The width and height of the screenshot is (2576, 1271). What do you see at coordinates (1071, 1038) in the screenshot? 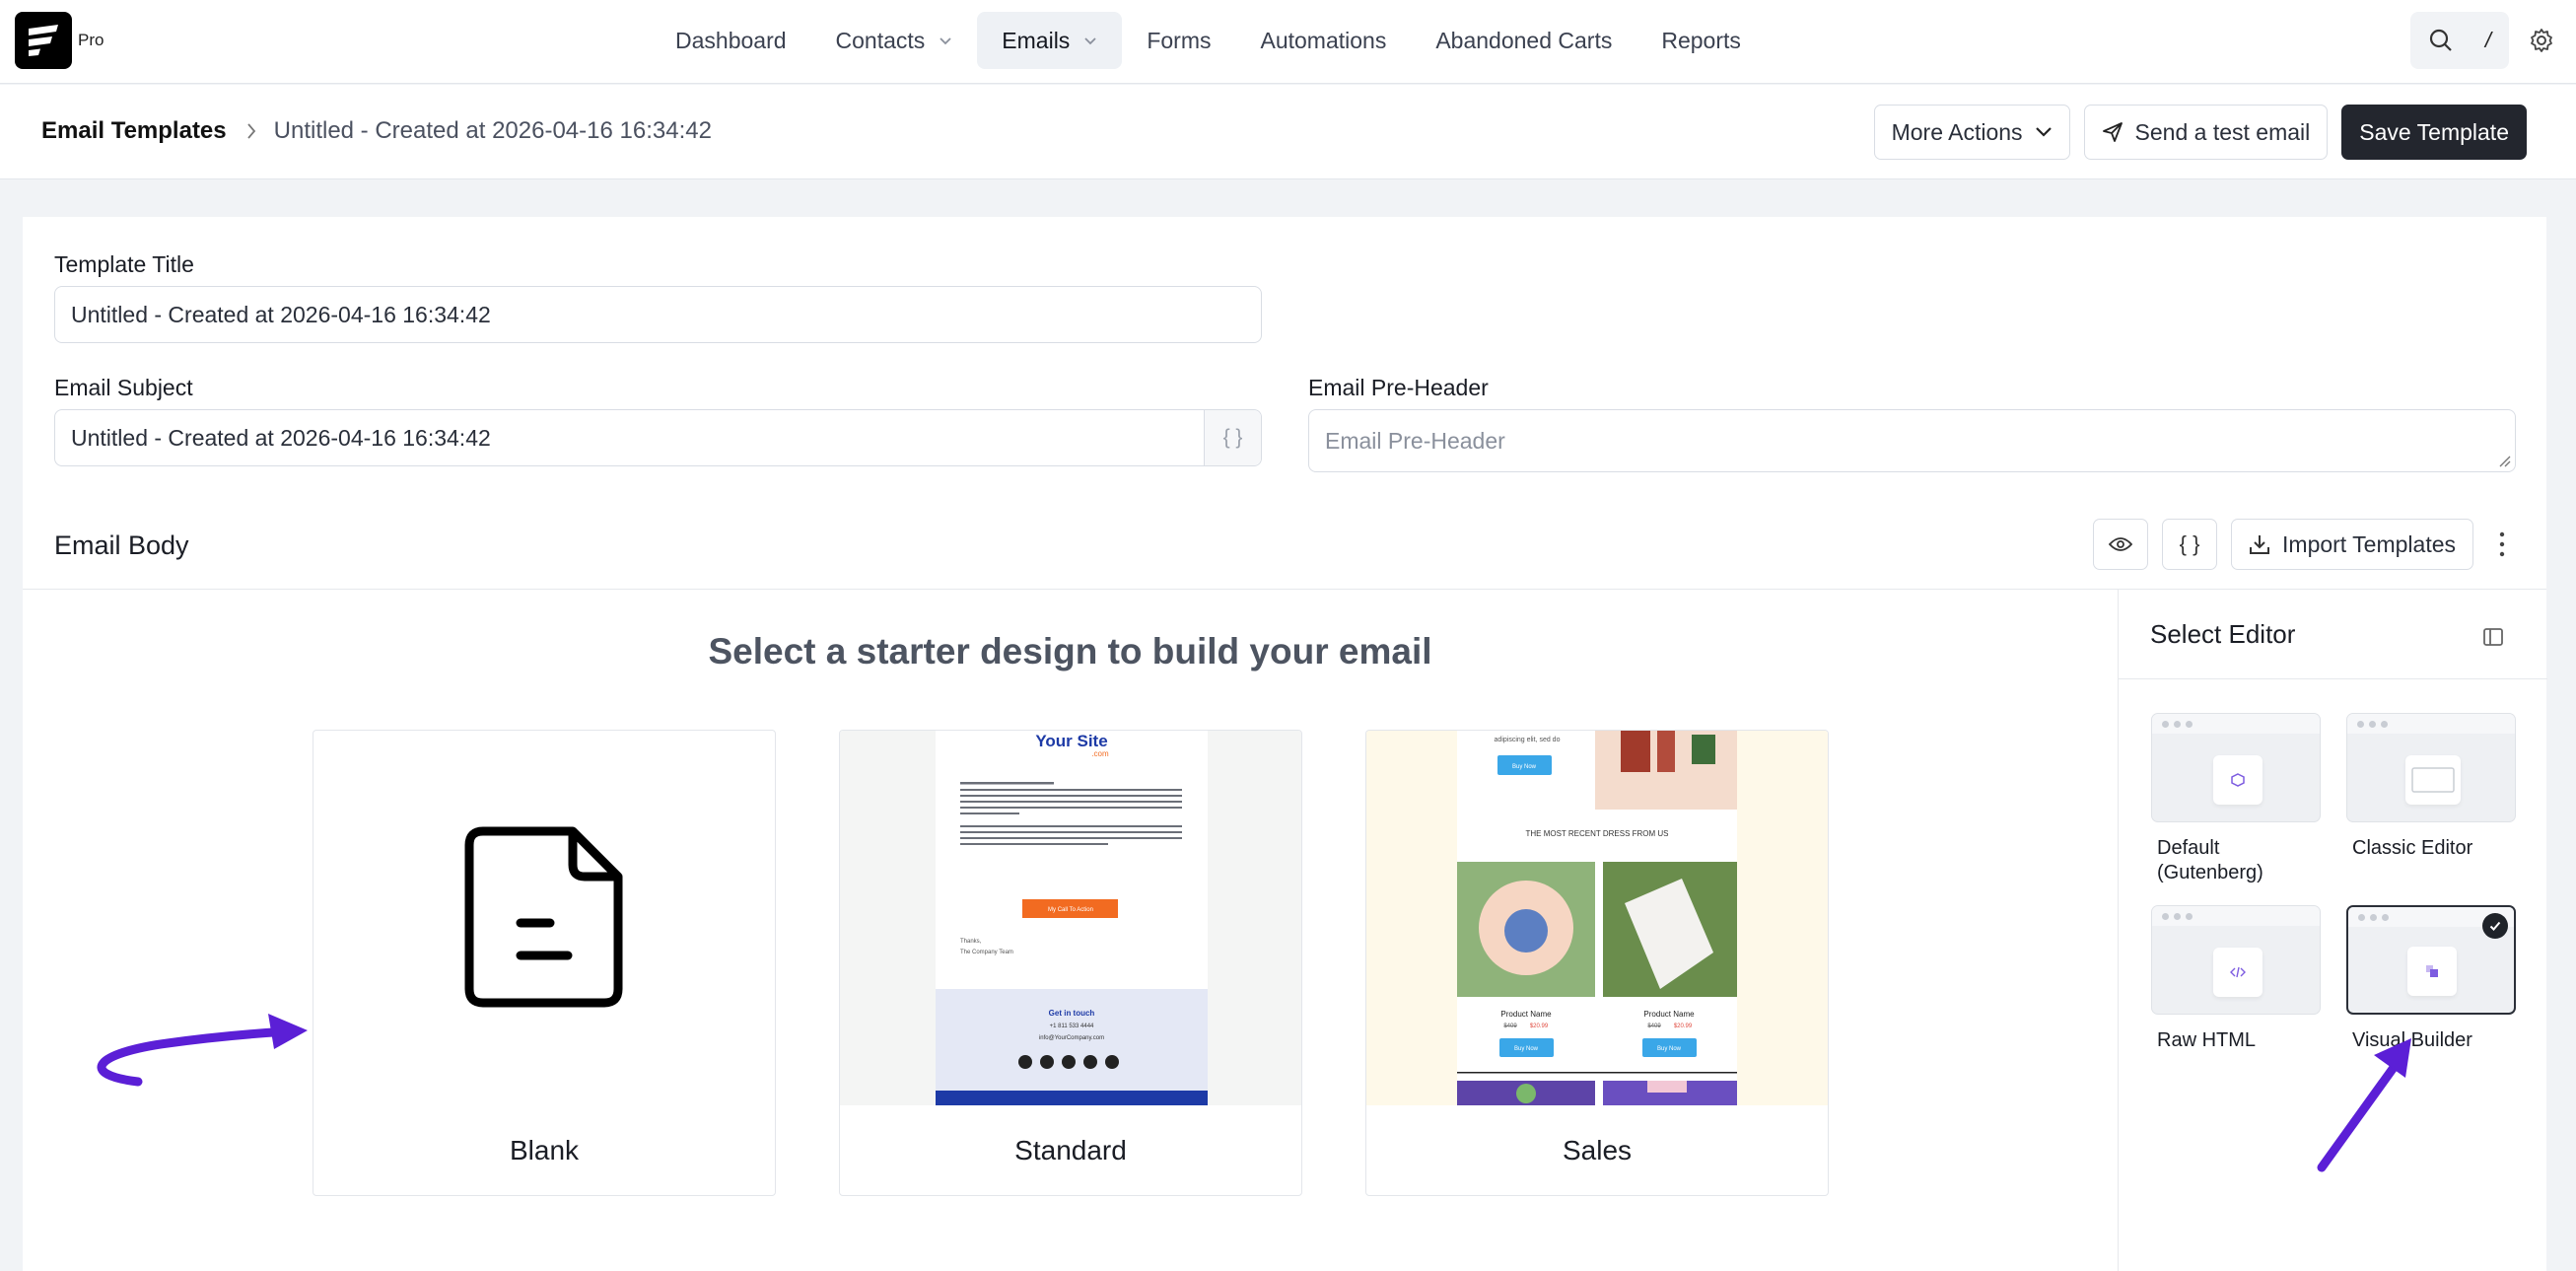
I see `thumb-email: info@YourCompany.com` at bounding box center [1071, 1038].